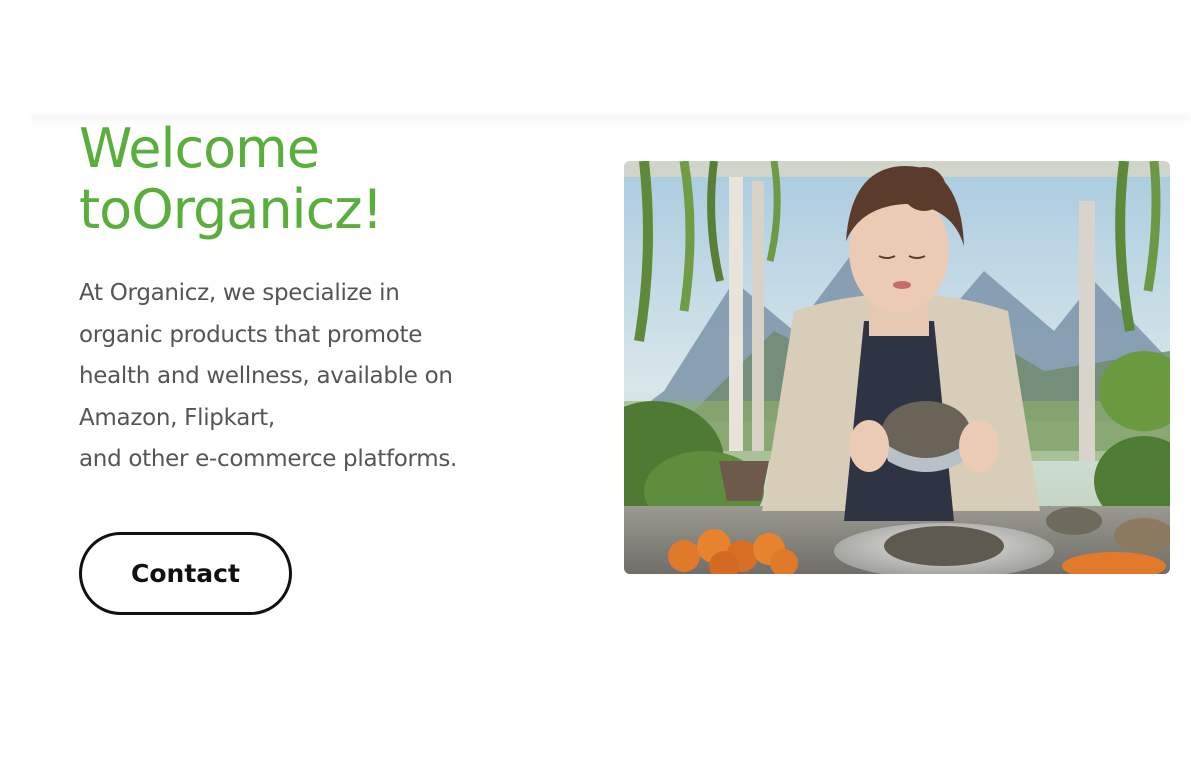 Image resolution: width=1191 pixels, height=761 pixels. What do you see at coordinates (185, 573) in the screenshot?
I see `contact-button: Contact` at bounding box center [185, 573].